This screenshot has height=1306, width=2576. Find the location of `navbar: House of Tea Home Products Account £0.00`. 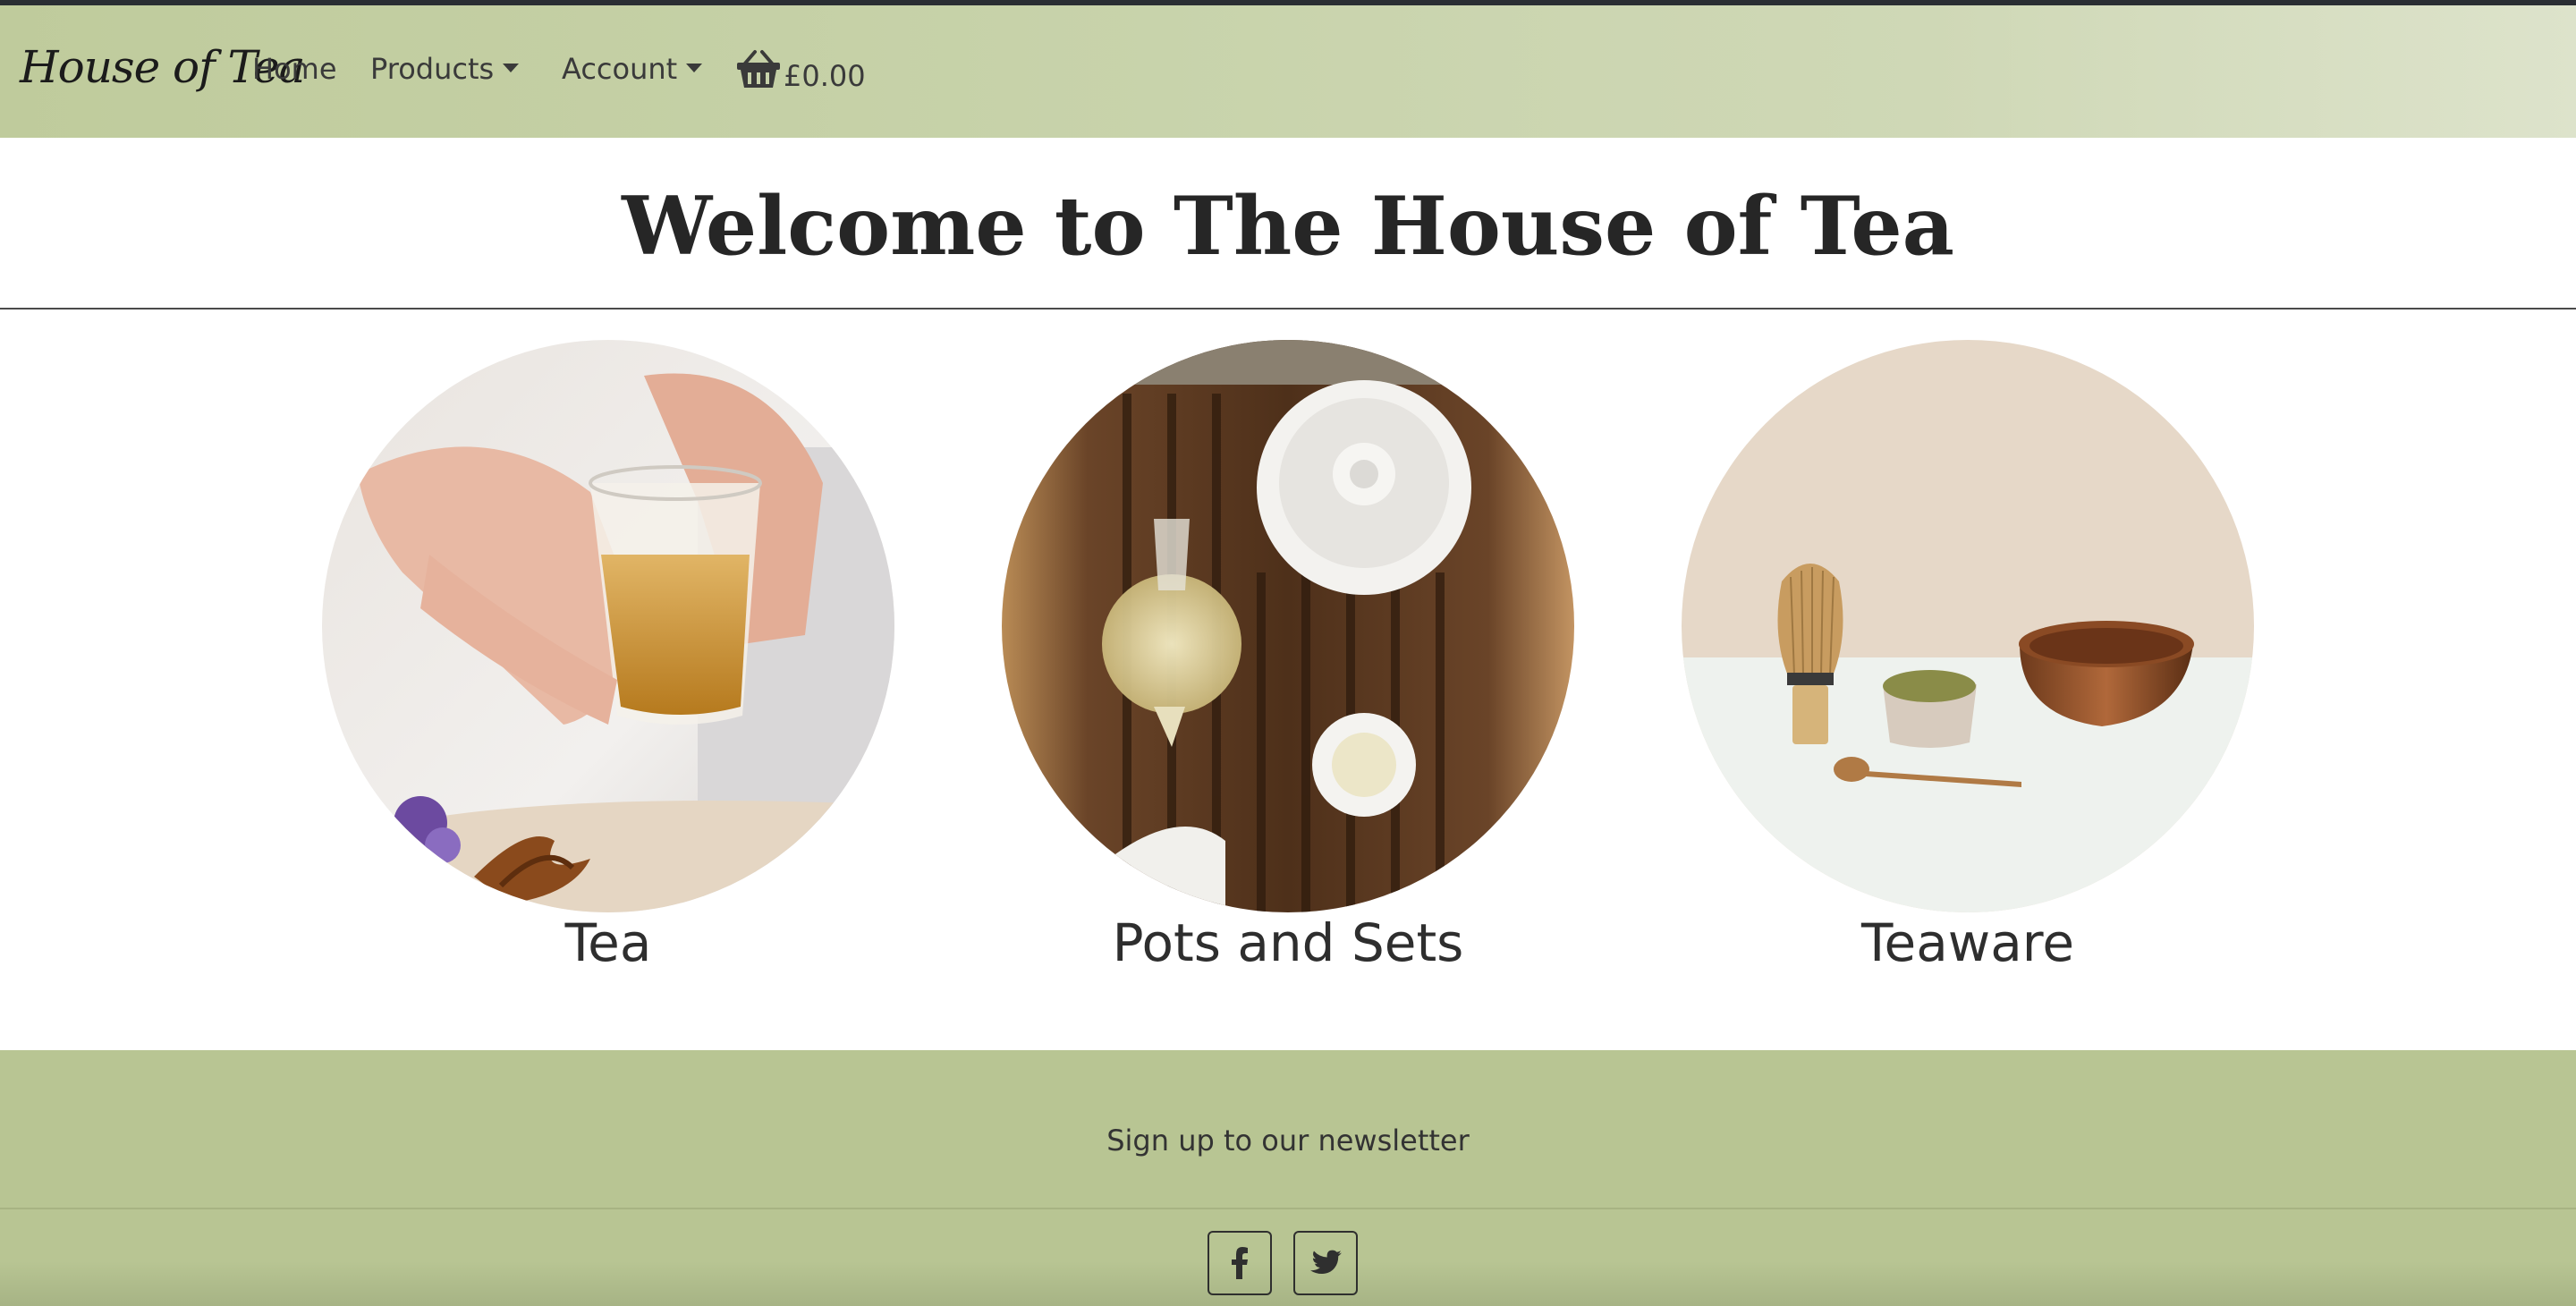

navbar: House of Tea Home Products Account £0.00 is located at coordinates (1288, 72).